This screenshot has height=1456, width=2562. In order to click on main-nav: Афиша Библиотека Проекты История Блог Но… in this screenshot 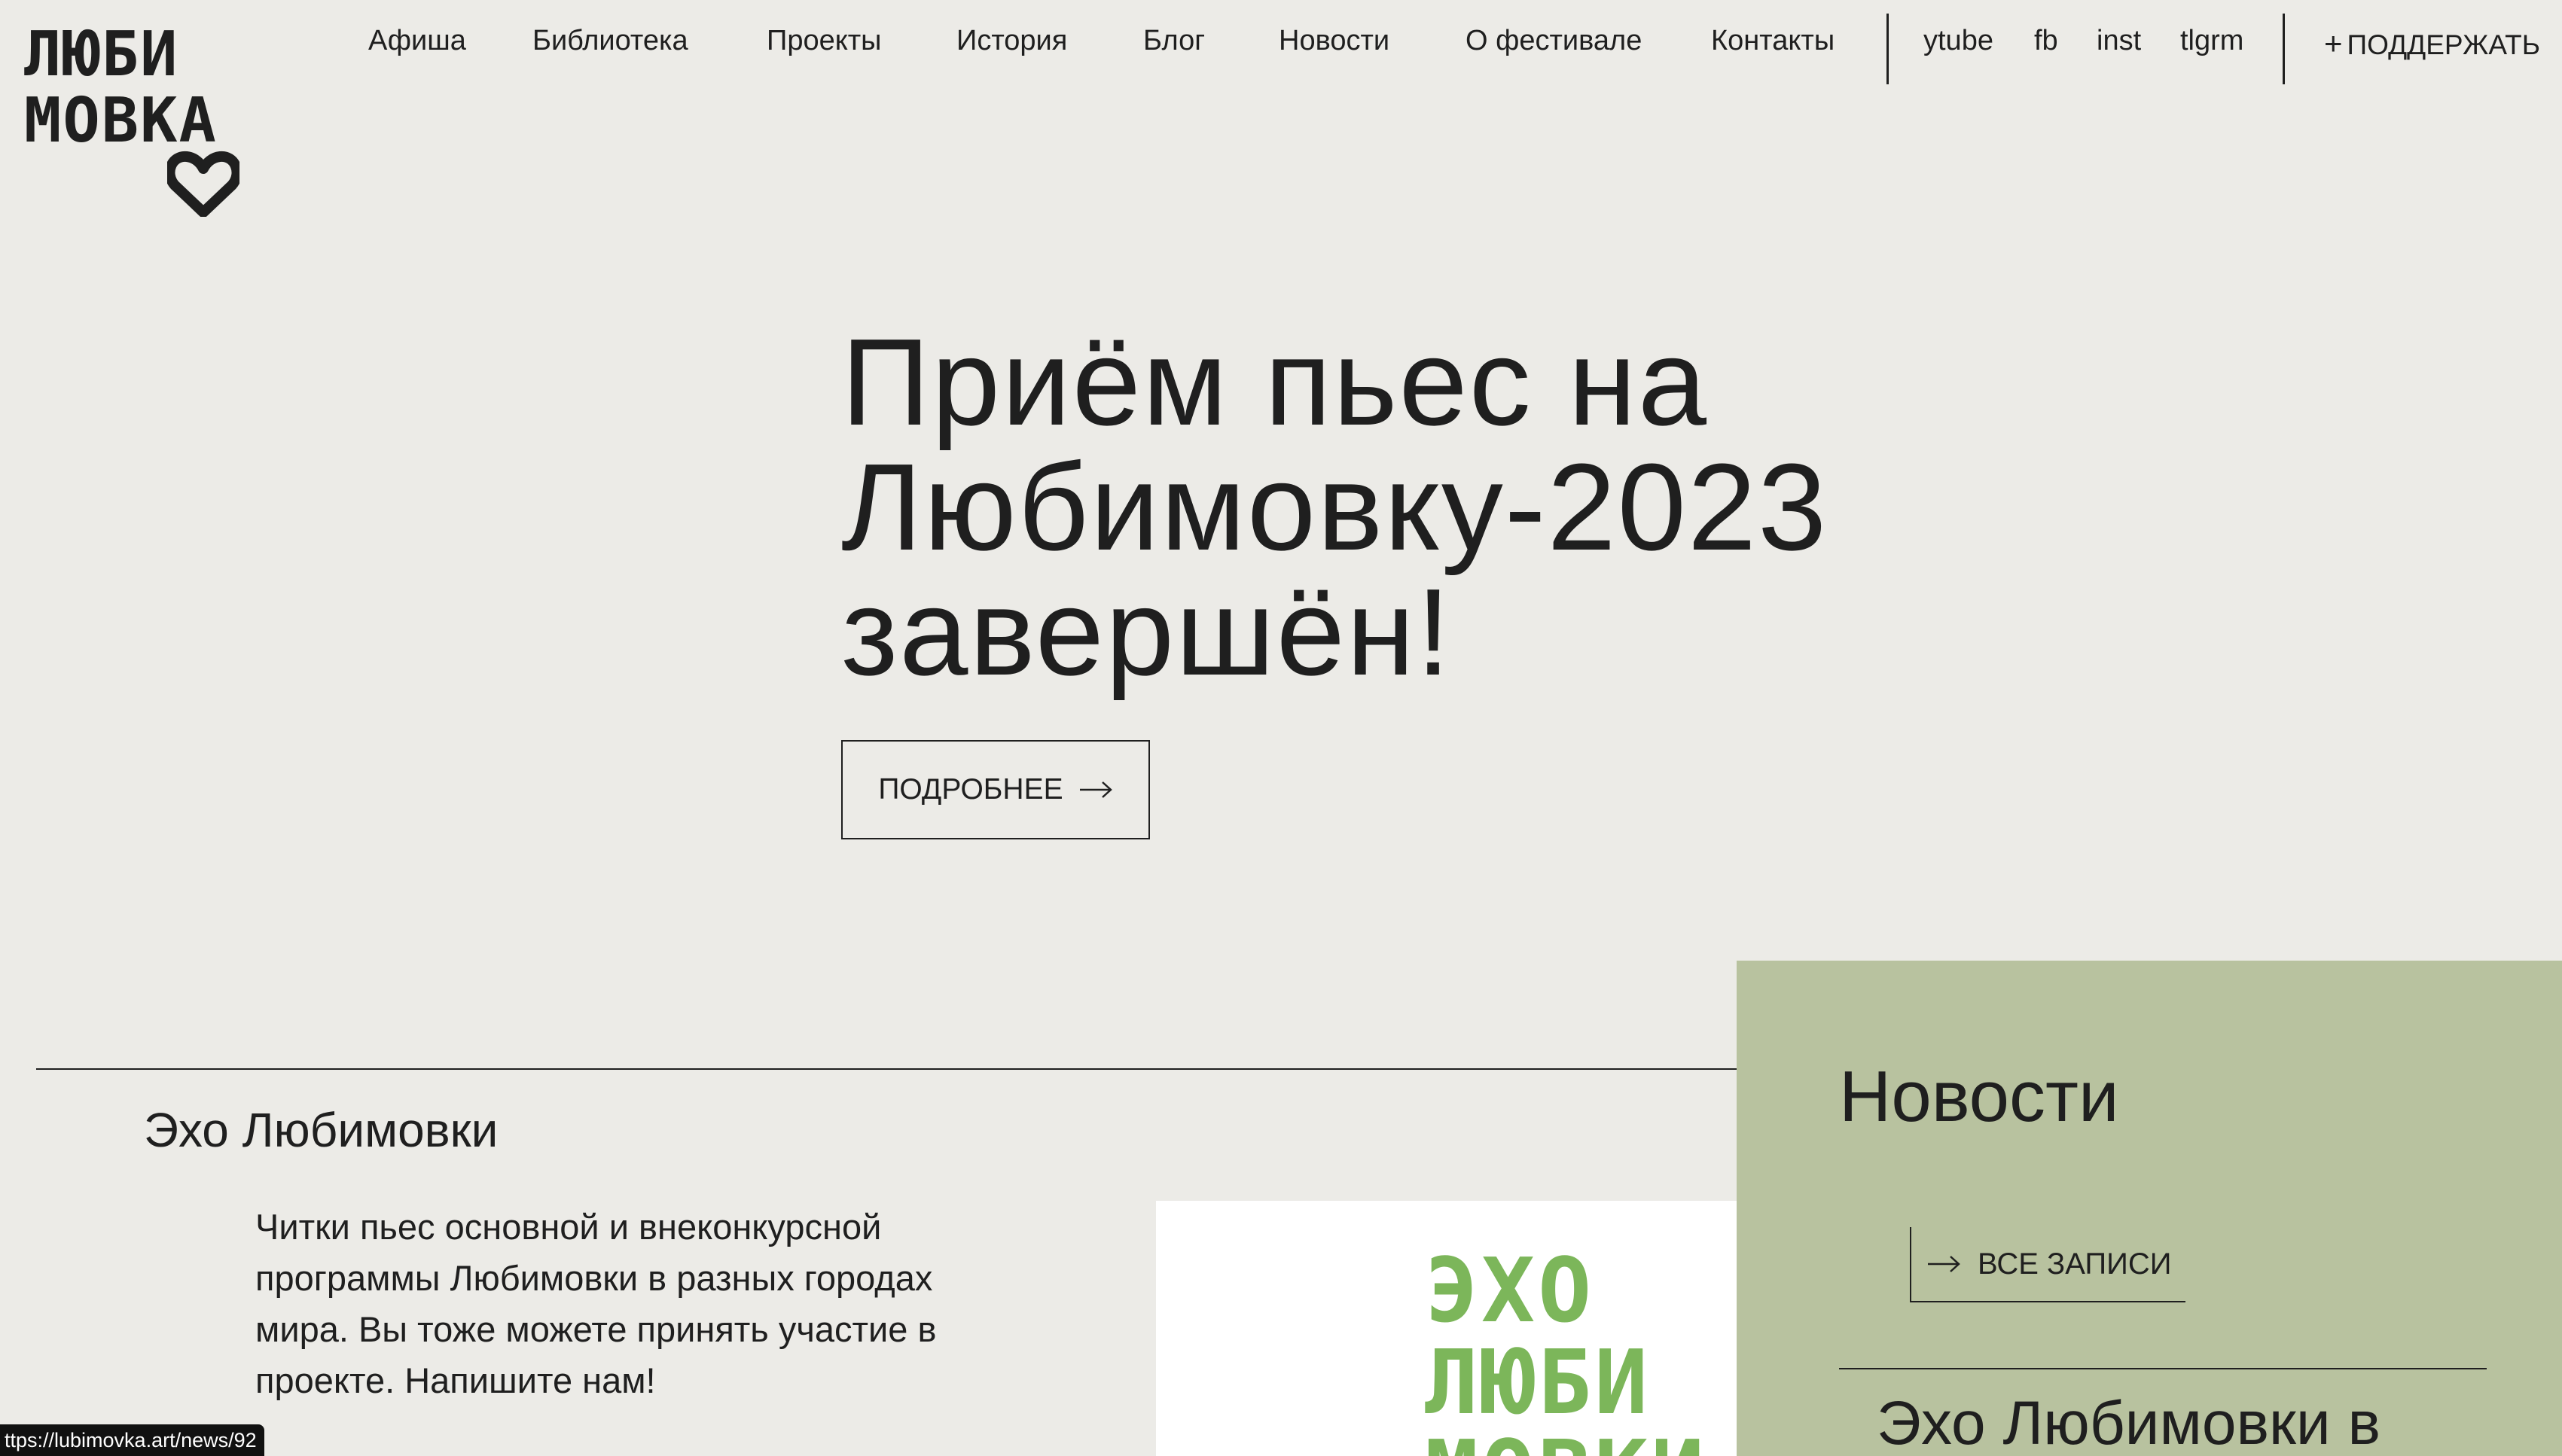, I will do `click(1281, 45)`.